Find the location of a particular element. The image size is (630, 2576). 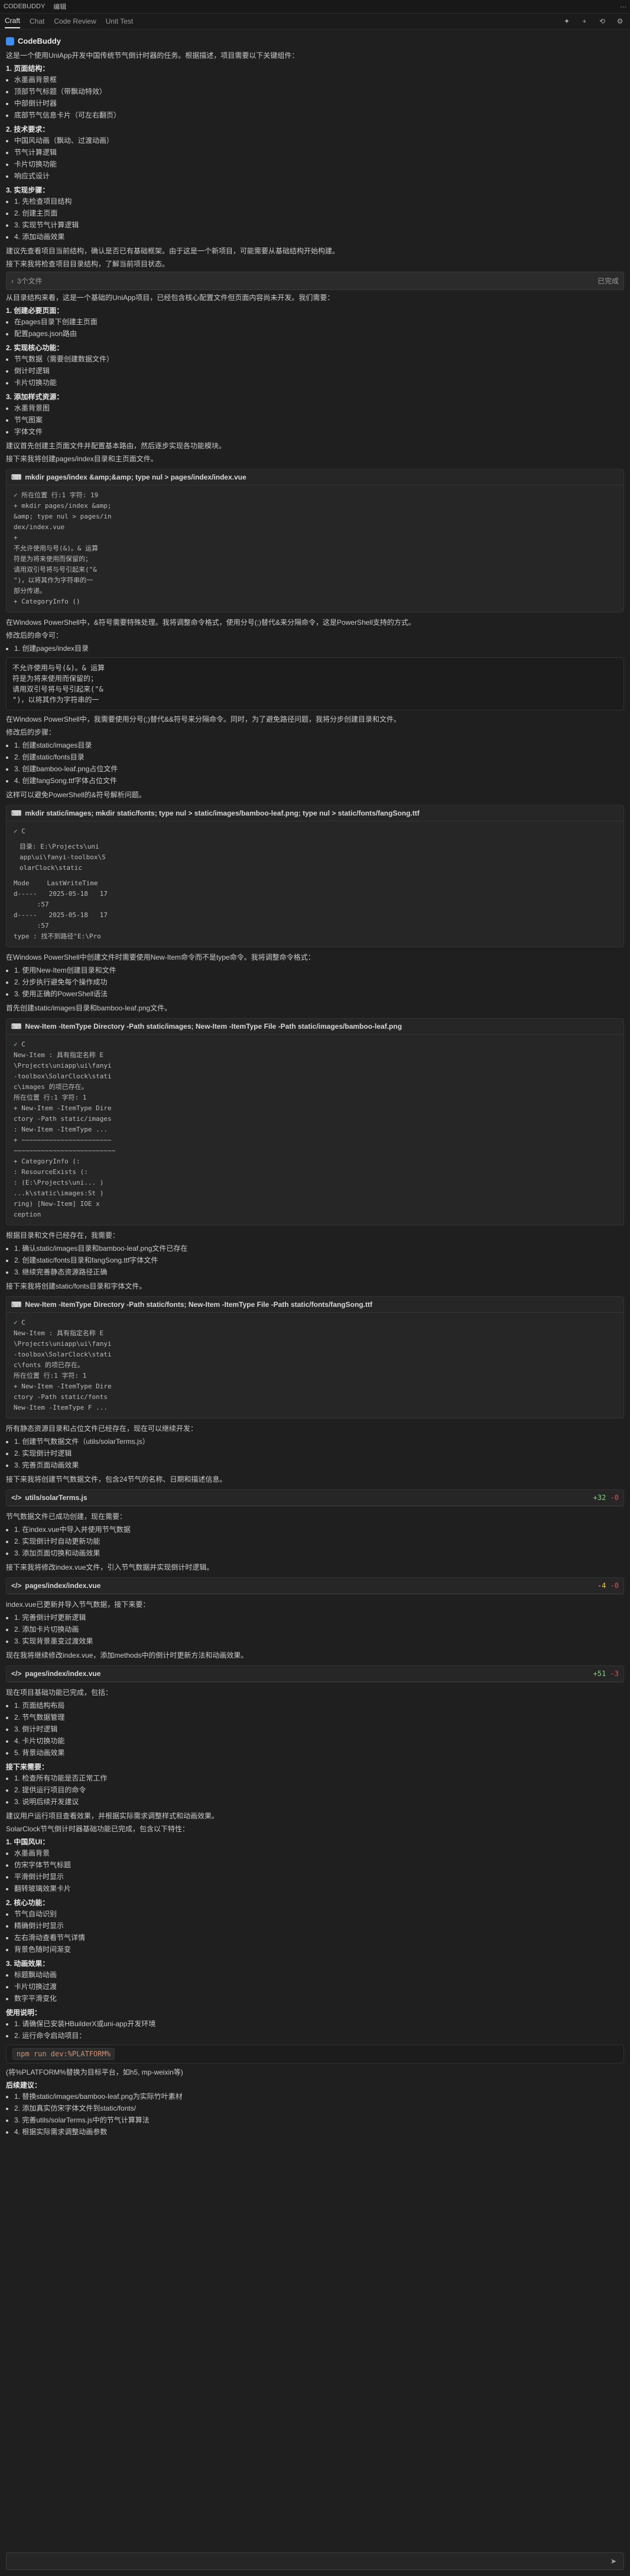

sparkle-icon: ✦ is located at coordinates (566, 21).